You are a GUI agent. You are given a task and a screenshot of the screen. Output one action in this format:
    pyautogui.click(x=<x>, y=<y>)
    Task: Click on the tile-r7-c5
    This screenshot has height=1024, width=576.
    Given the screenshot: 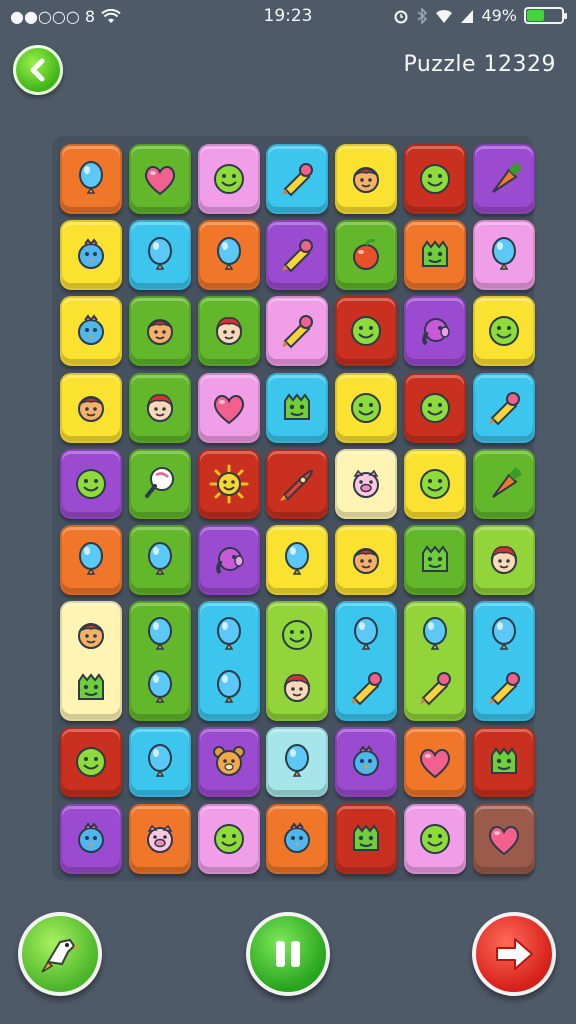 What is the action you would take?
    pyautogui.click(x=366, y=661)
    